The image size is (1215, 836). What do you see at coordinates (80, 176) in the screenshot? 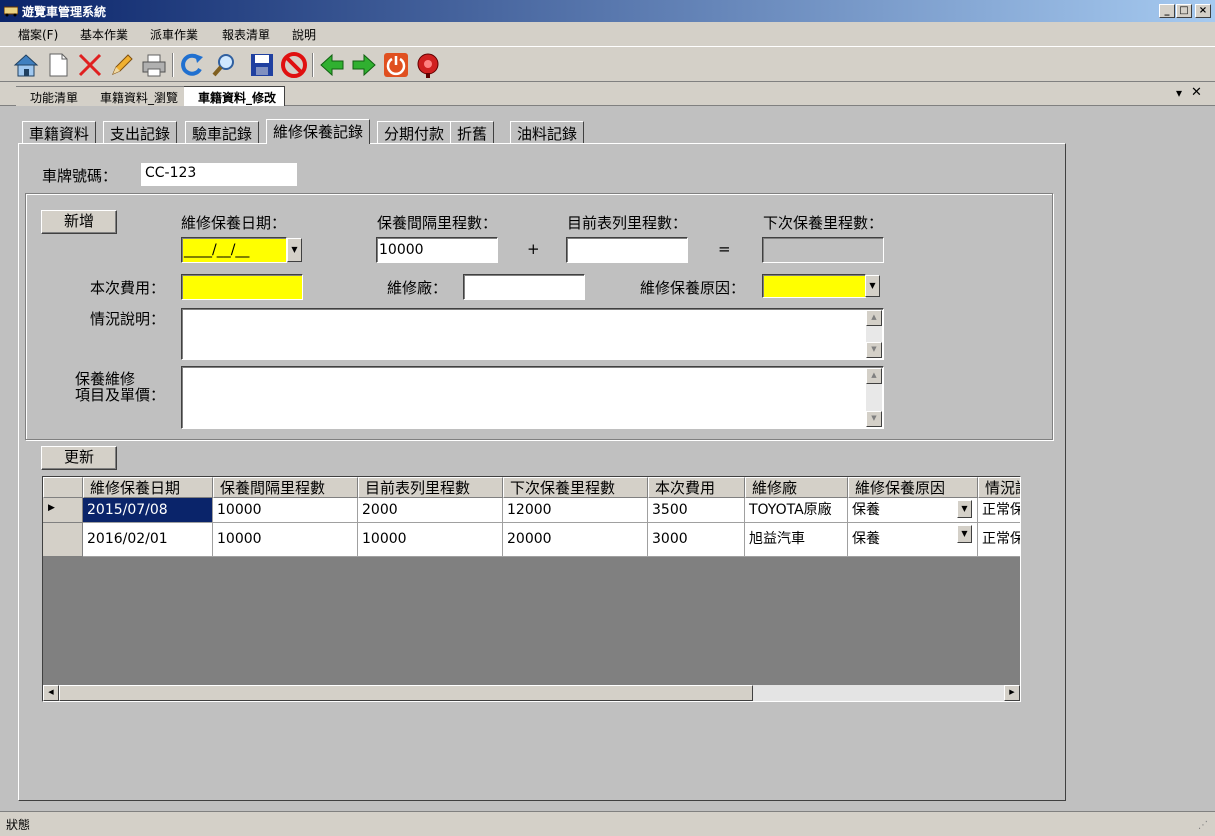
I see `plate-label: 車牌號碼：` at bounding box center [80, 176].